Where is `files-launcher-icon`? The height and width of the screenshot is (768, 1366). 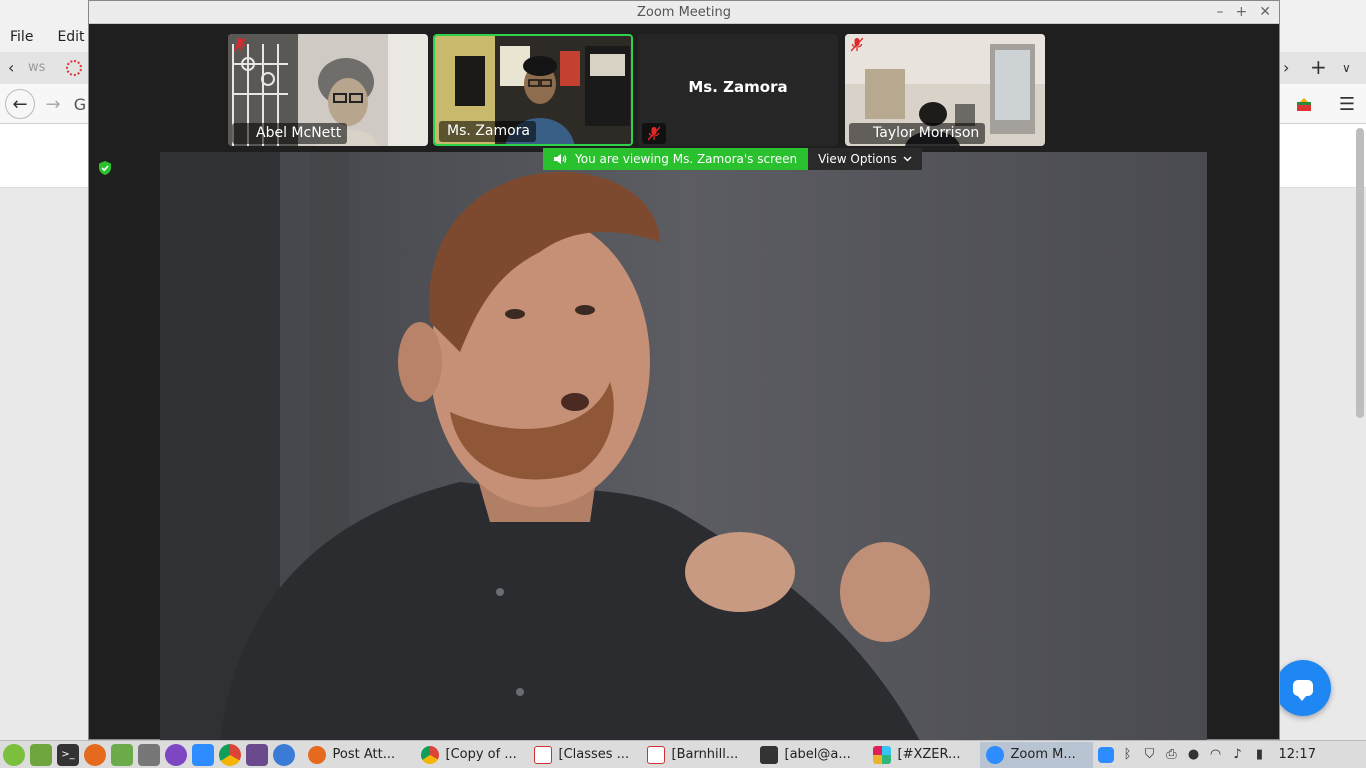 files-launcher-icon is located at coordinates (122, 754).